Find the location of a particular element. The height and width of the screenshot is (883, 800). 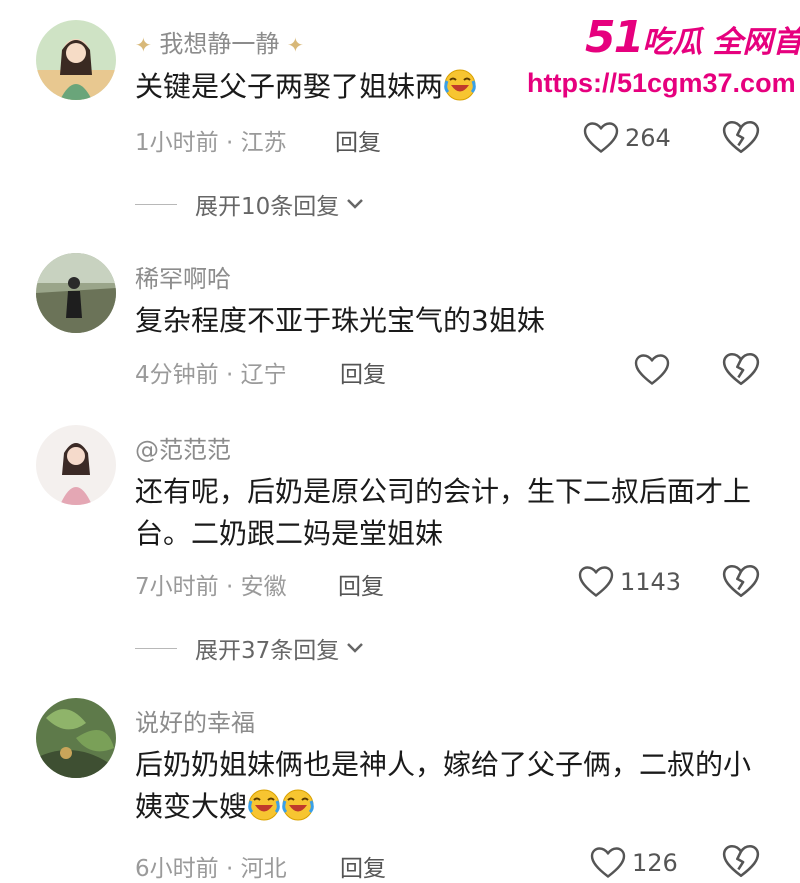

username: ✦ 我想静一静 ✦ is located at coordinates (219, 41).